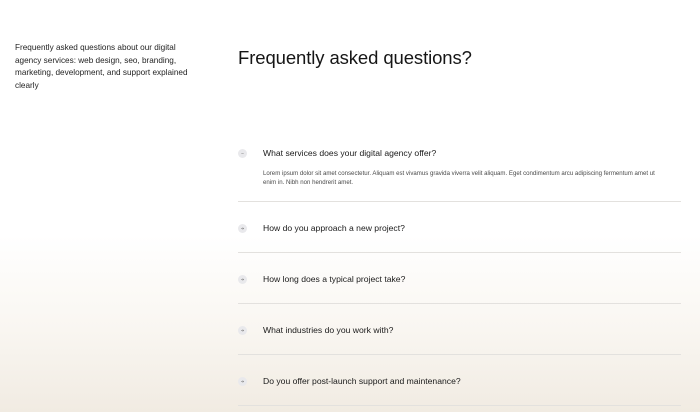 The image size is (700, 412). I want to click on faq-item-approach: How do you approach a new project?, so click(459, 227).